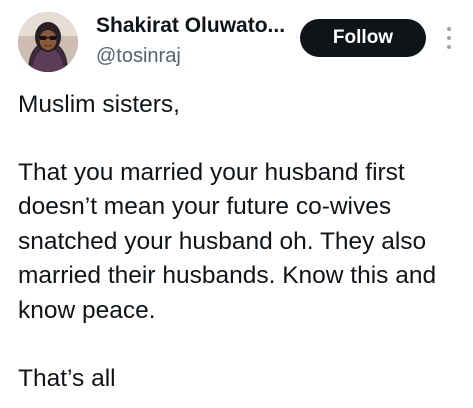  Describe the element at coordinates (99, 104) in the screenshot. I see `tweet-paragraph: Muslim sisters,` at that location.